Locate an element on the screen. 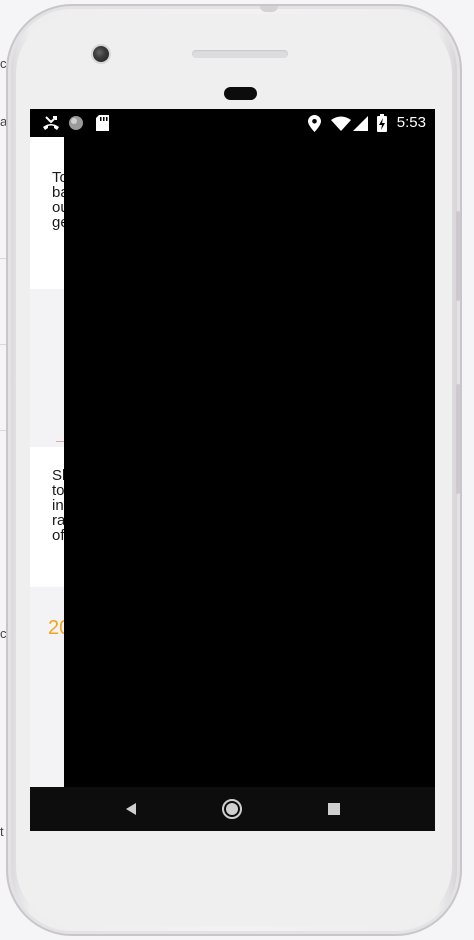 The width and height of the screenshot is (474, 940). proximity-sensor is located at coordinates (240, 93).